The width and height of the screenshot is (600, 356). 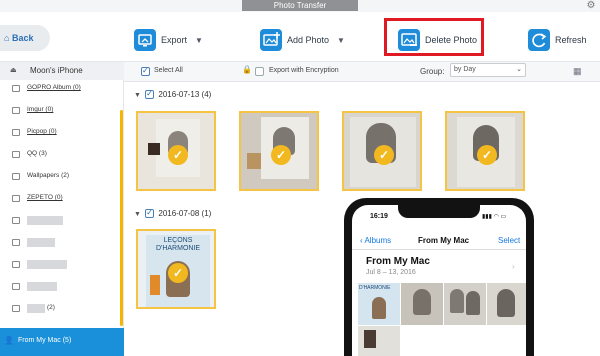 What do you see at coordinates (539, 40) in the screenshot?
I see `refresh-icon` at bounding box center [539, 40].